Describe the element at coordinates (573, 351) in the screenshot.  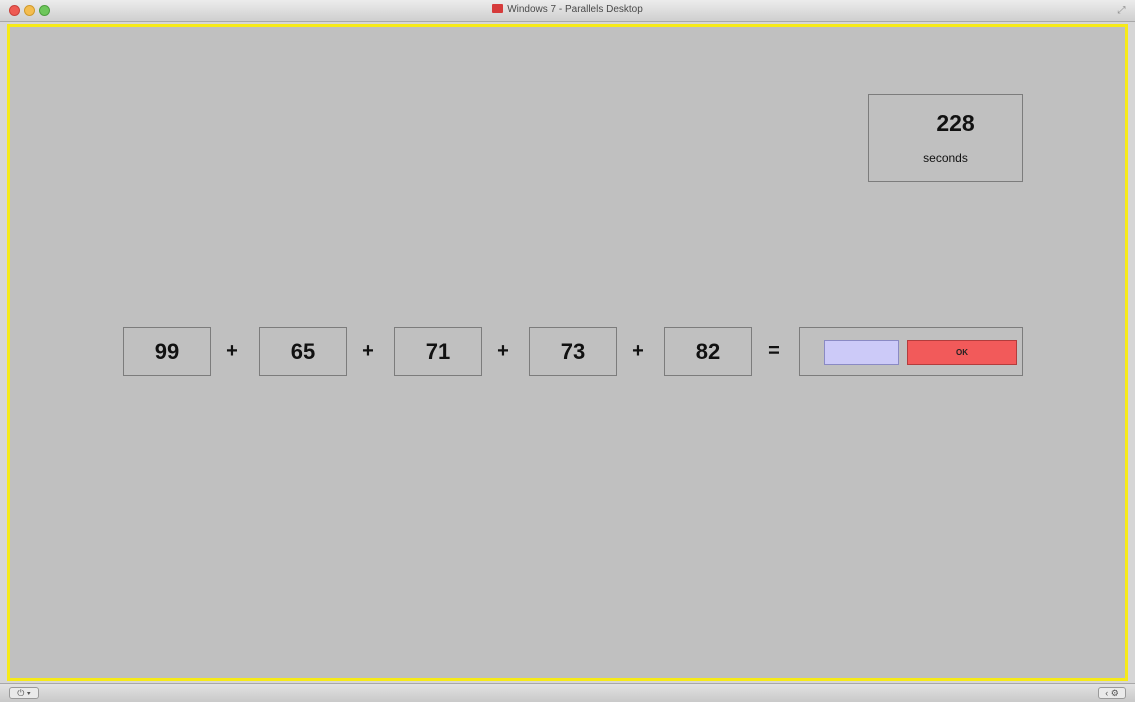
I see `addend-box-4: 73` at that location.